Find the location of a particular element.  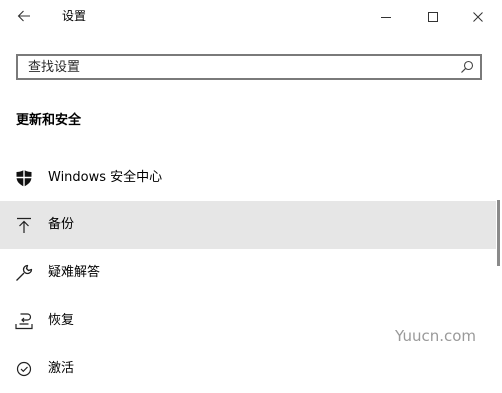

sidebar-item-activation: 激活 is located at coordinates (248, 369).